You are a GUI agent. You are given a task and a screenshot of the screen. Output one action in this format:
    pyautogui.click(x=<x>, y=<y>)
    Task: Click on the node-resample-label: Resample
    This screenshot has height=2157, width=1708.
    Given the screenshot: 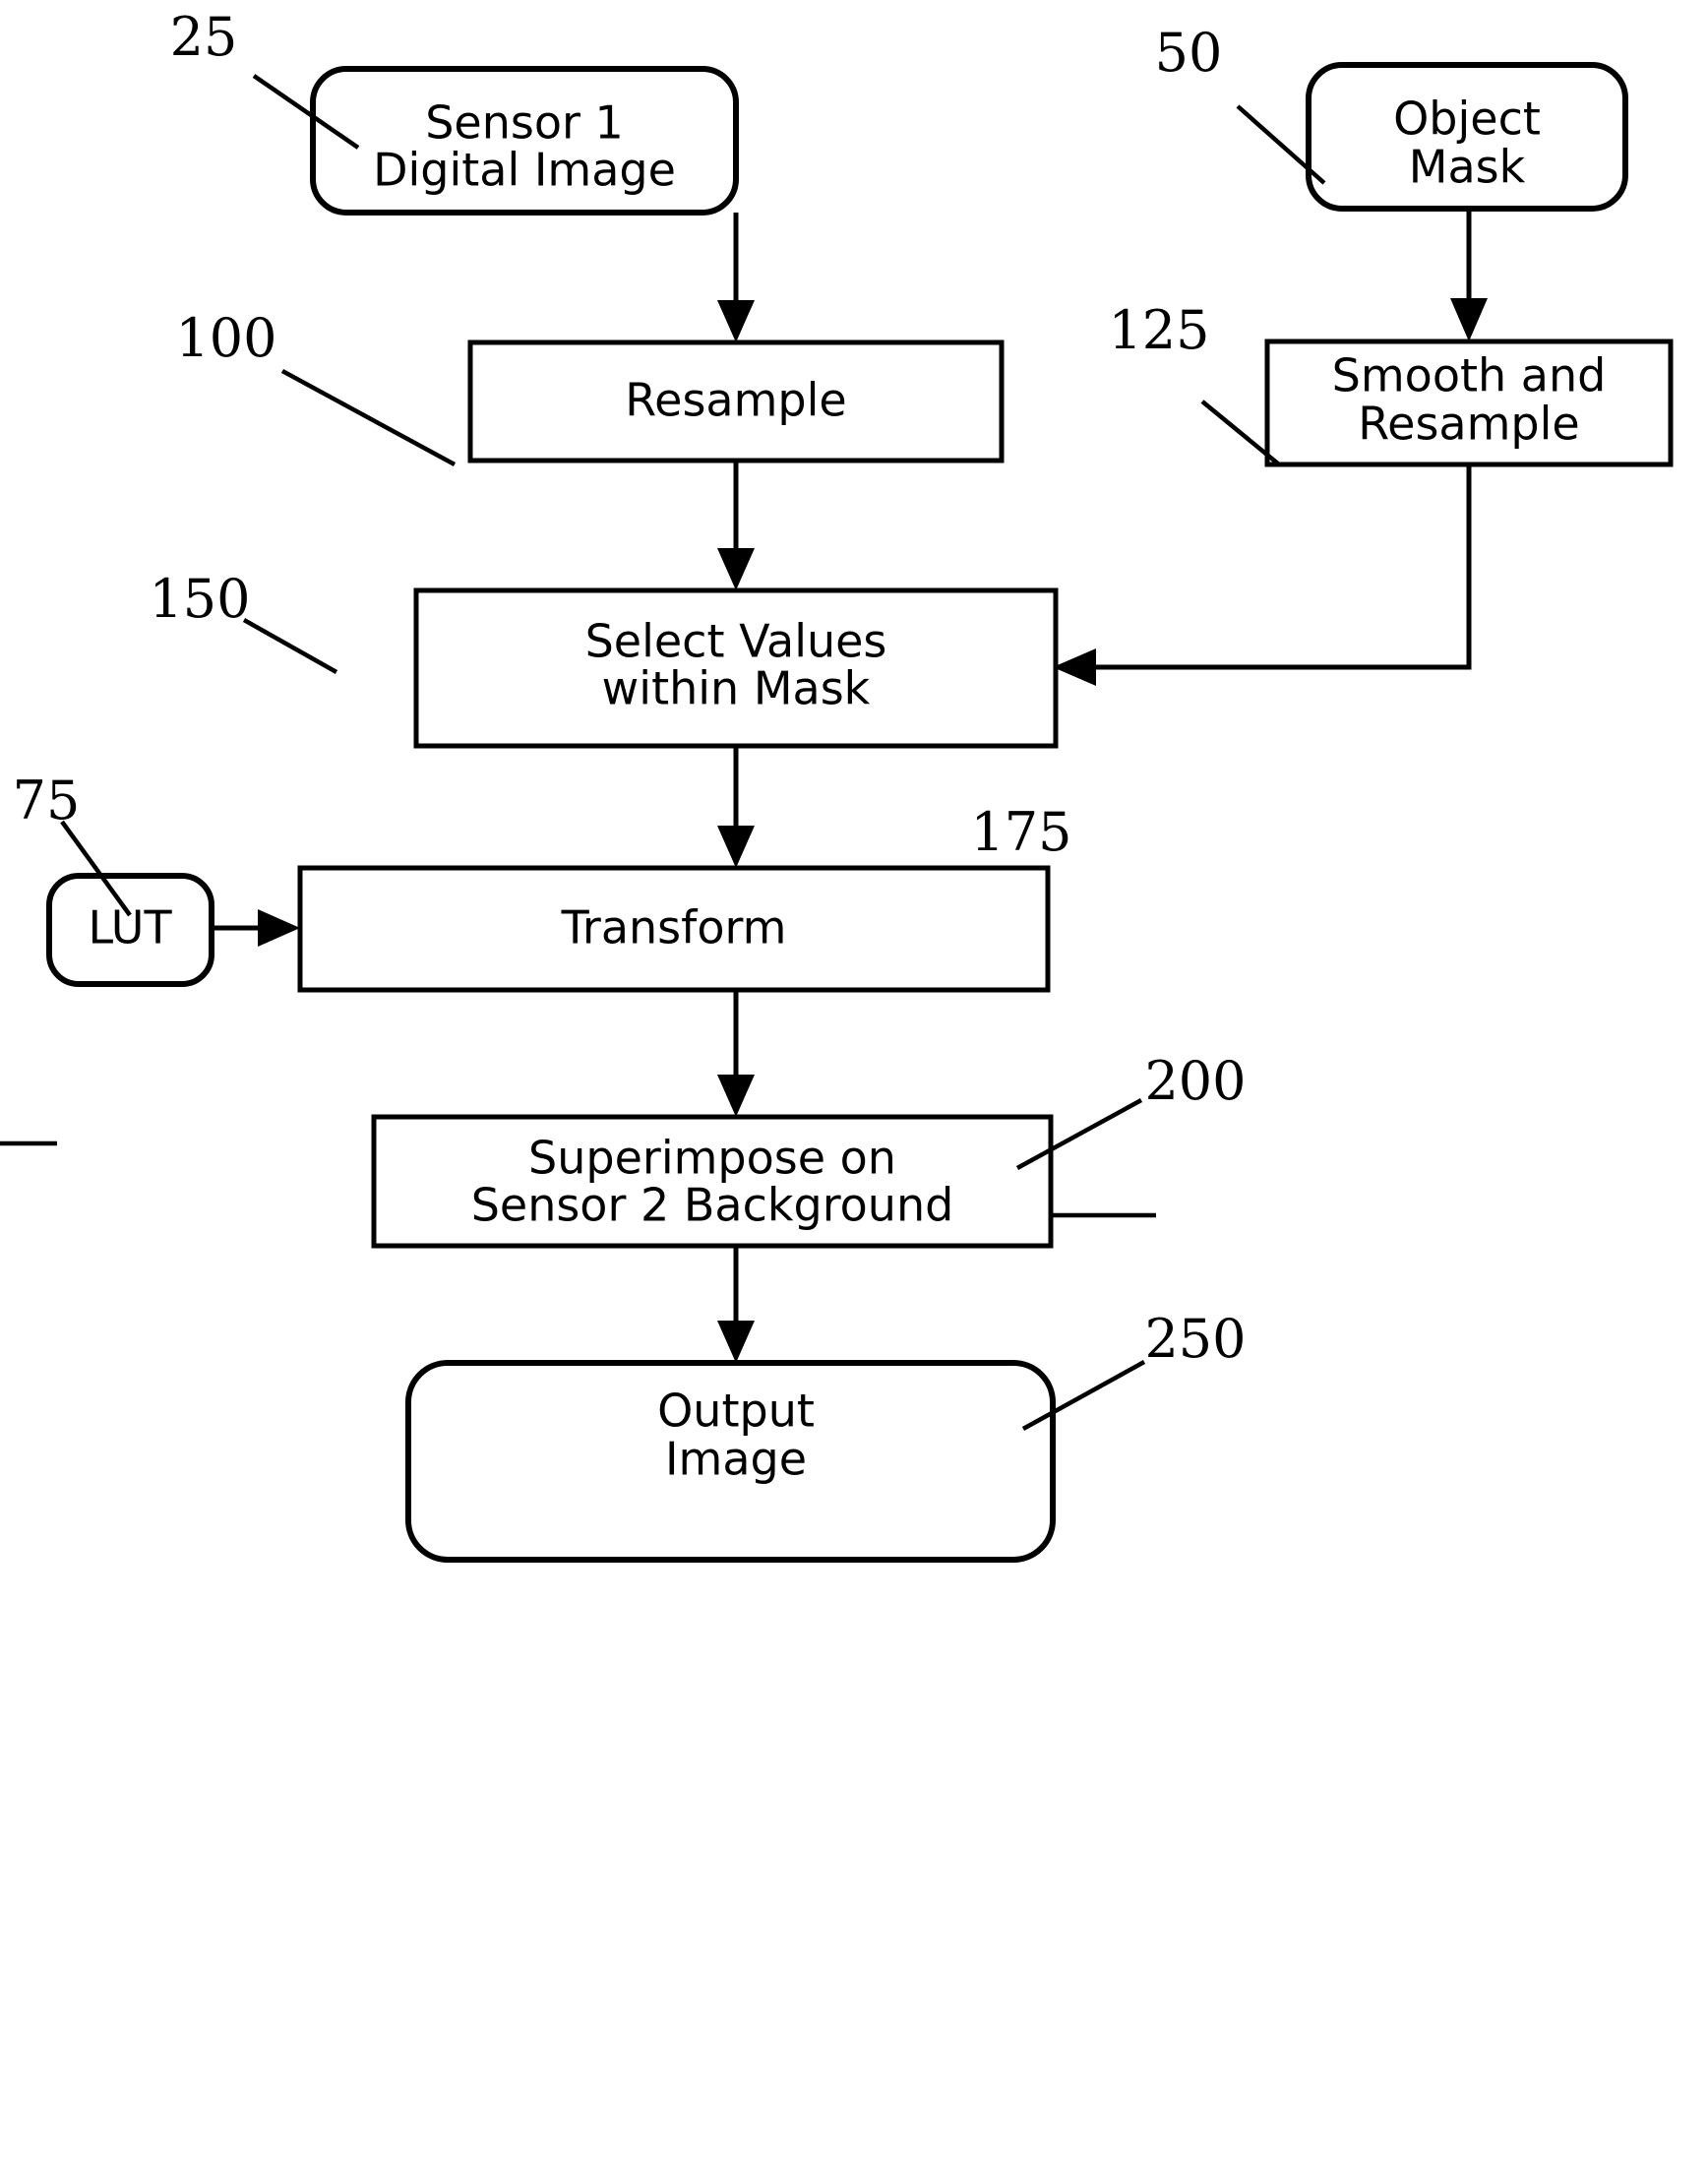 What is the action you would take?
    pyautogui.click(x=735, y=400)
    